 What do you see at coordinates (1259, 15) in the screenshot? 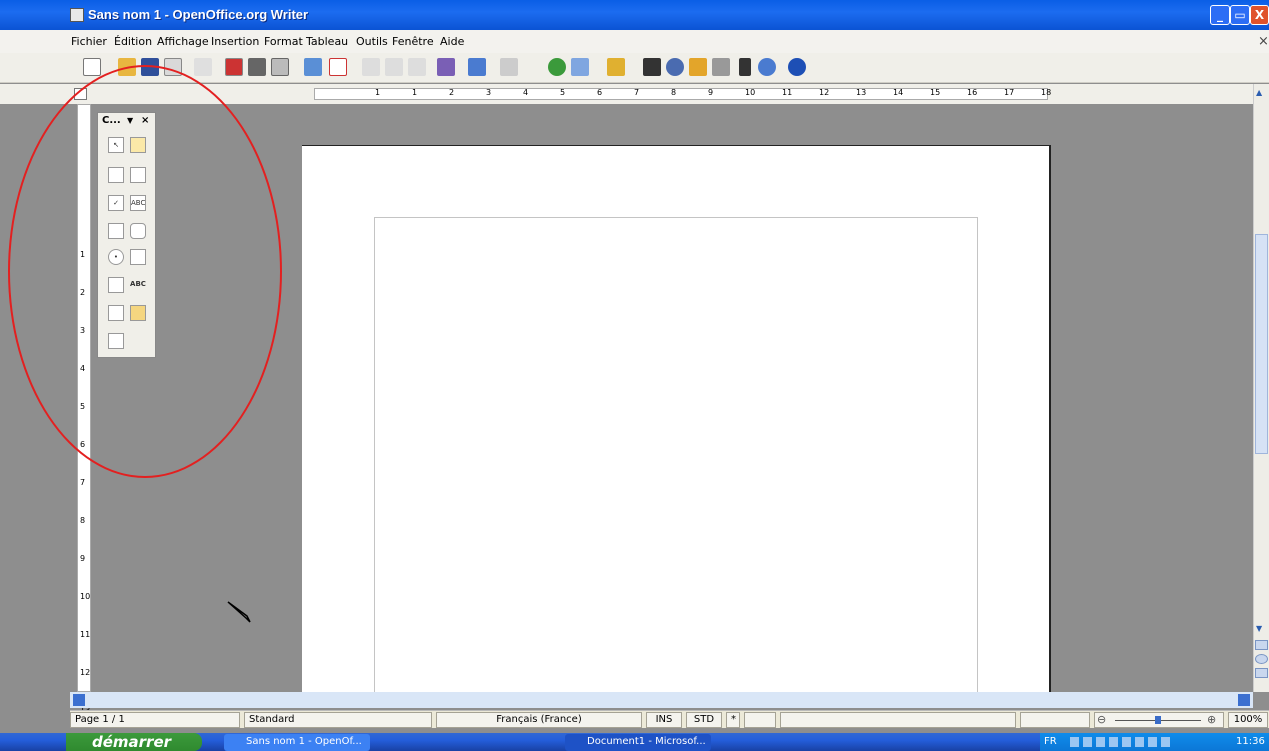
I see `close-button: X` at bounding box center [1259, 15].